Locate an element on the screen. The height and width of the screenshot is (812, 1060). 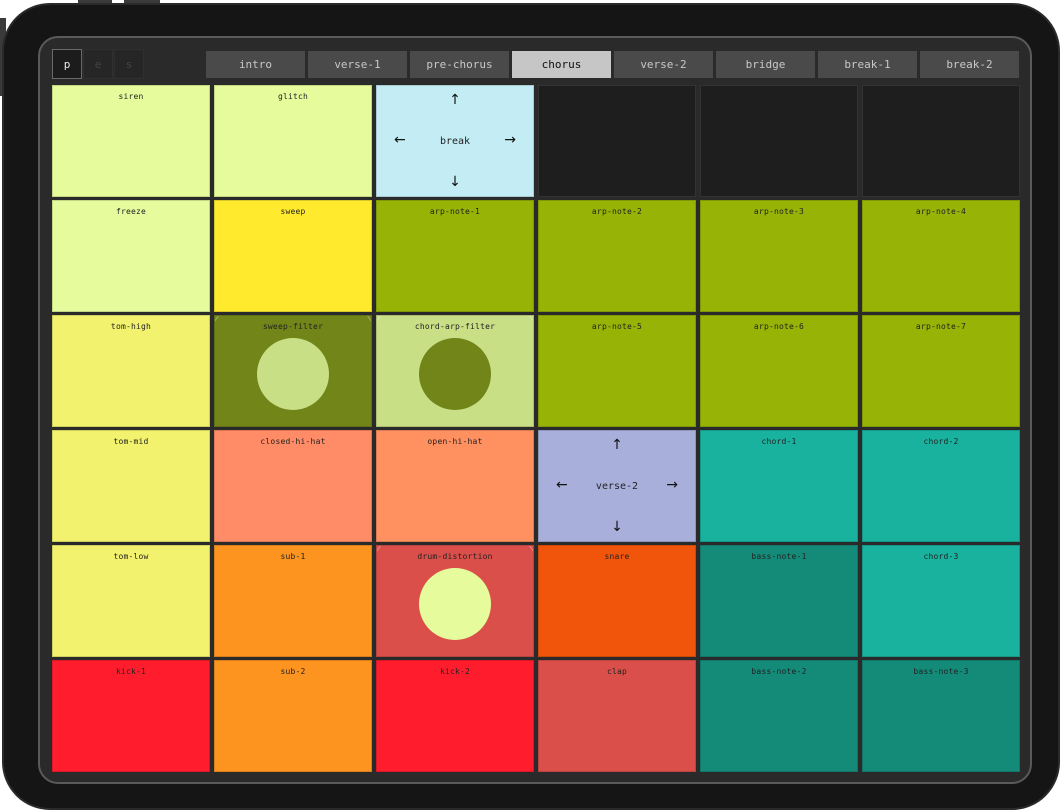
pad-label: arp-note-2 is located at coordinates (617, 211).